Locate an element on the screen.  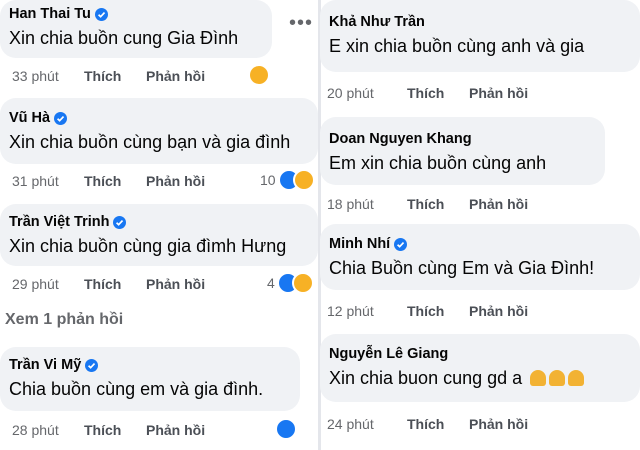
comment-bubble: Nguyễn Lê Giang Xin chia buon cung gd a is located at coordinates (480, 368).